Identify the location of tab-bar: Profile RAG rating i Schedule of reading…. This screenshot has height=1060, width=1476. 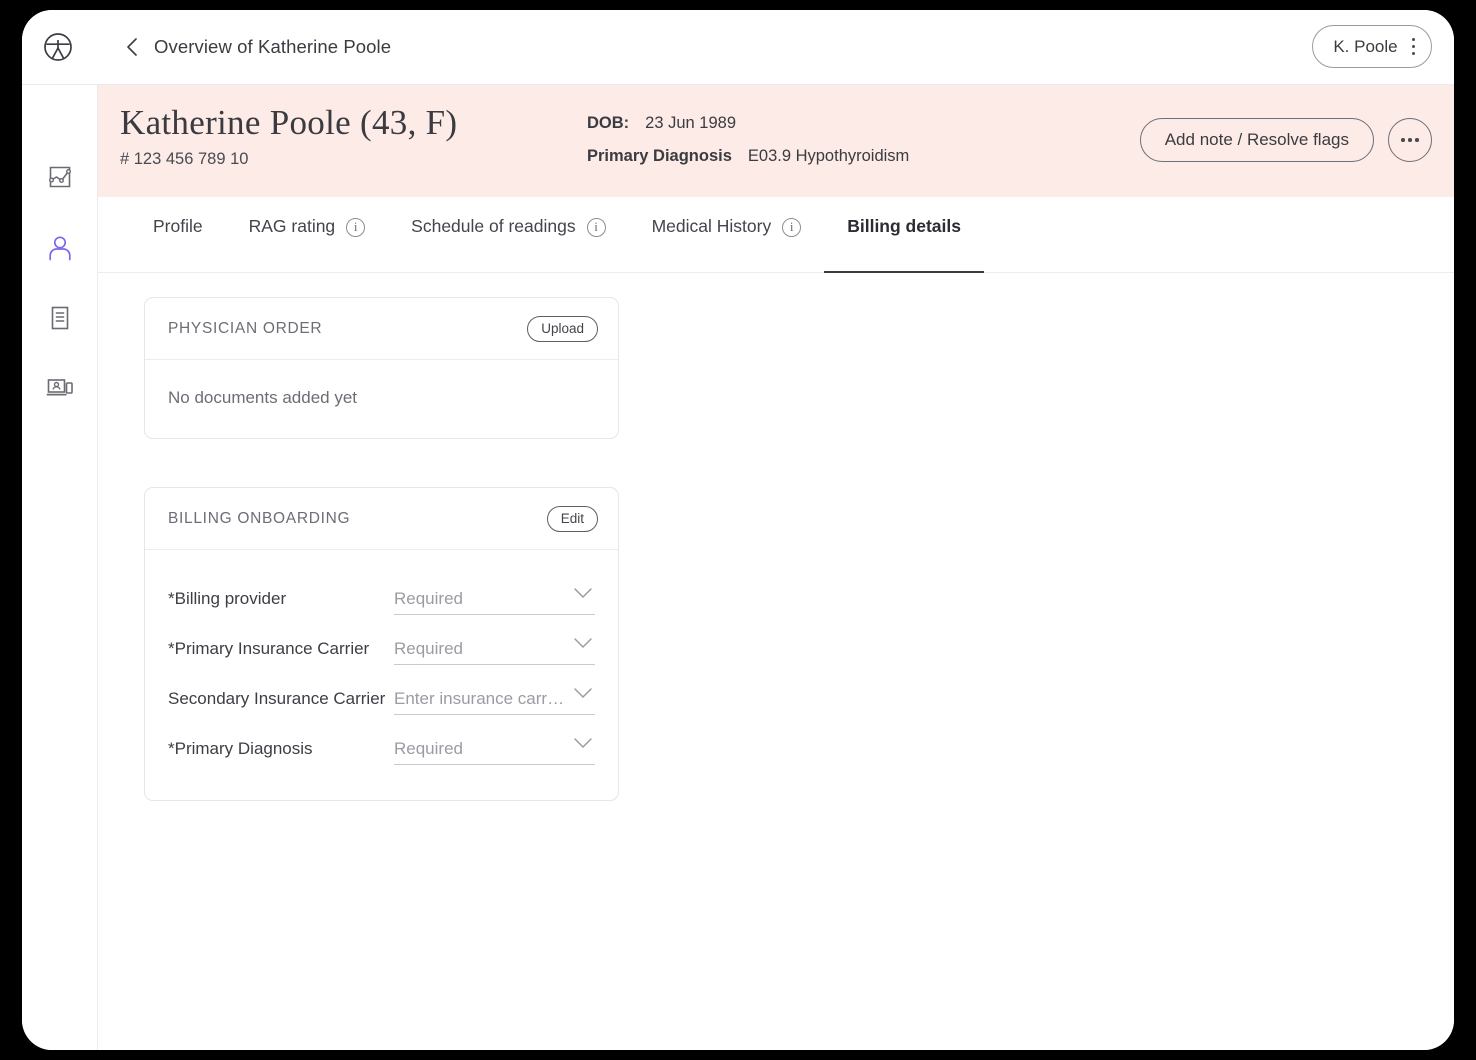
(776, 235).